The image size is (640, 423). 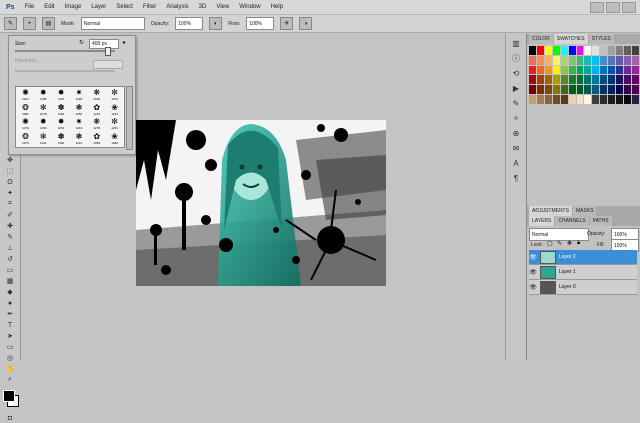 What do you see at coordinates (306, 23) in the screenshot?
I see `pressure-size-icon: ◑` at bounding box center [306, 23].